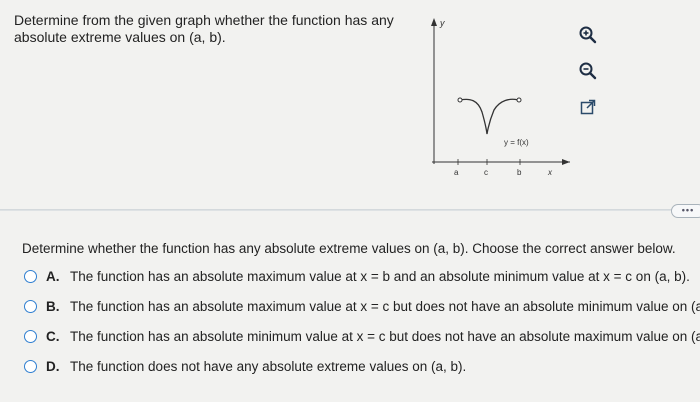  I want to click on x-axis-label: x, so click(550, 172).